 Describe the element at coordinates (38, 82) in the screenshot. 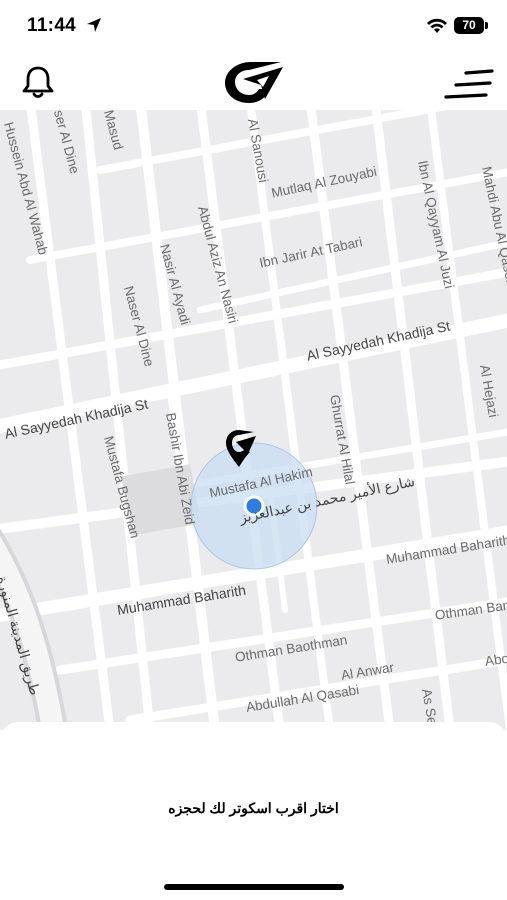

I see `bell-icon` at that location.